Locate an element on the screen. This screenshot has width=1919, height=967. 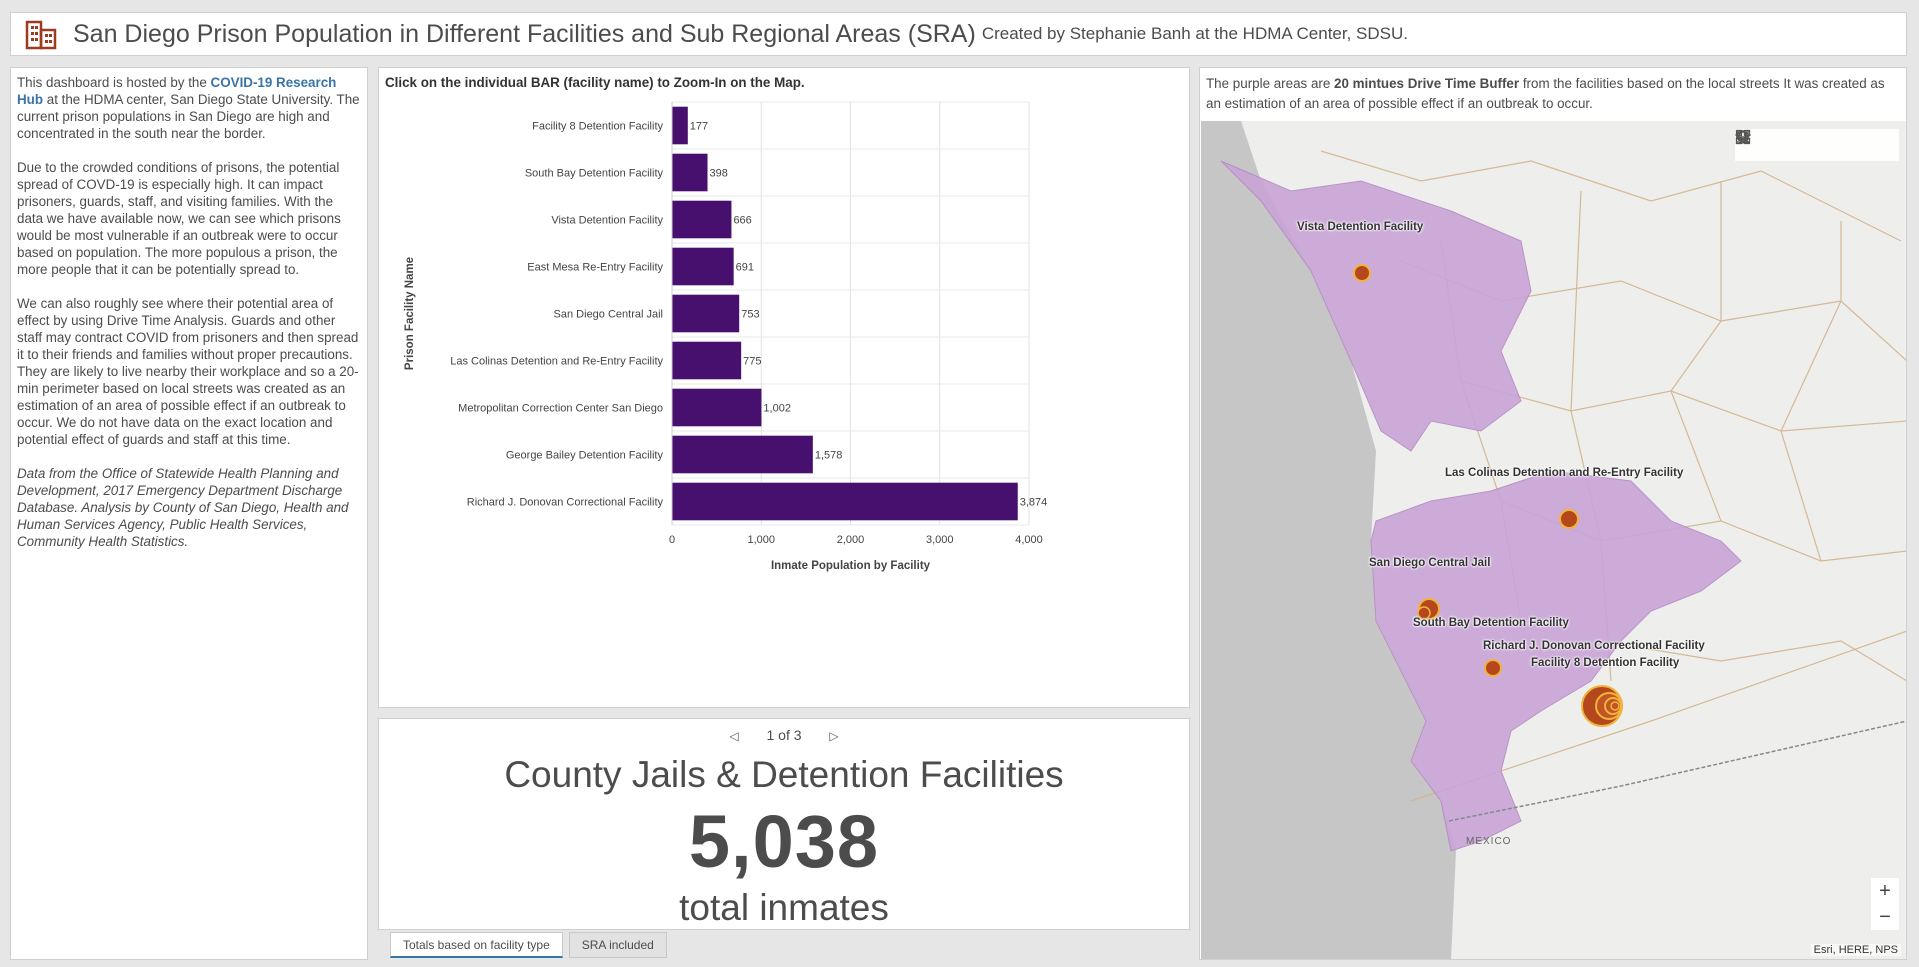
category-label: Vista Detention Facility is located at coordinates (607, 221).